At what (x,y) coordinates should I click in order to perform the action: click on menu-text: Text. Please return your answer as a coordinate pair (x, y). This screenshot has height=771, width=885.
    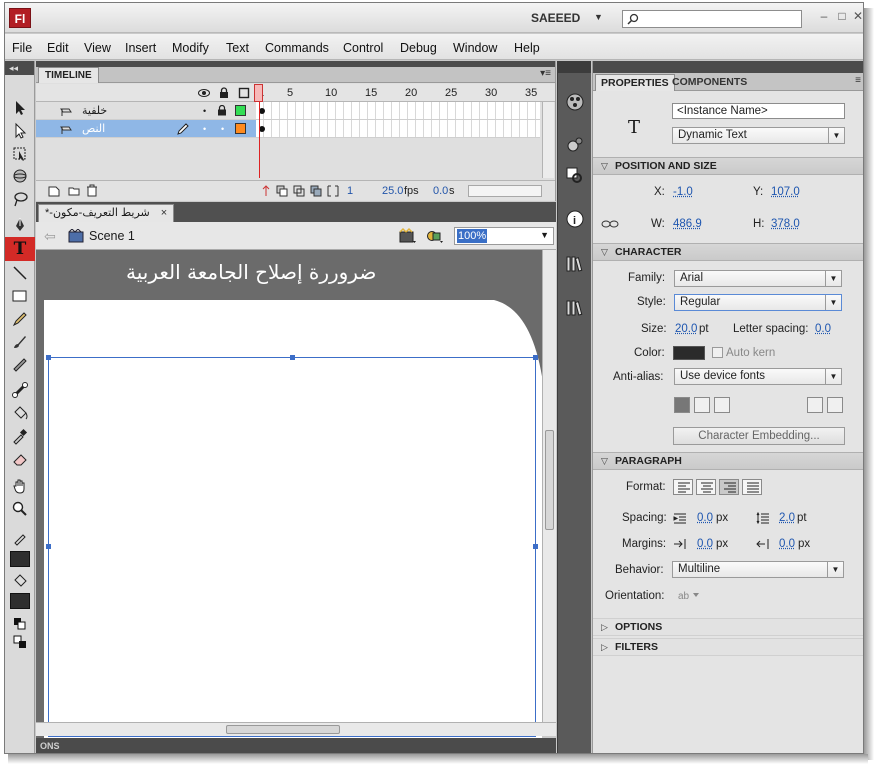
    Looking at the image, I should click on (237, 48).